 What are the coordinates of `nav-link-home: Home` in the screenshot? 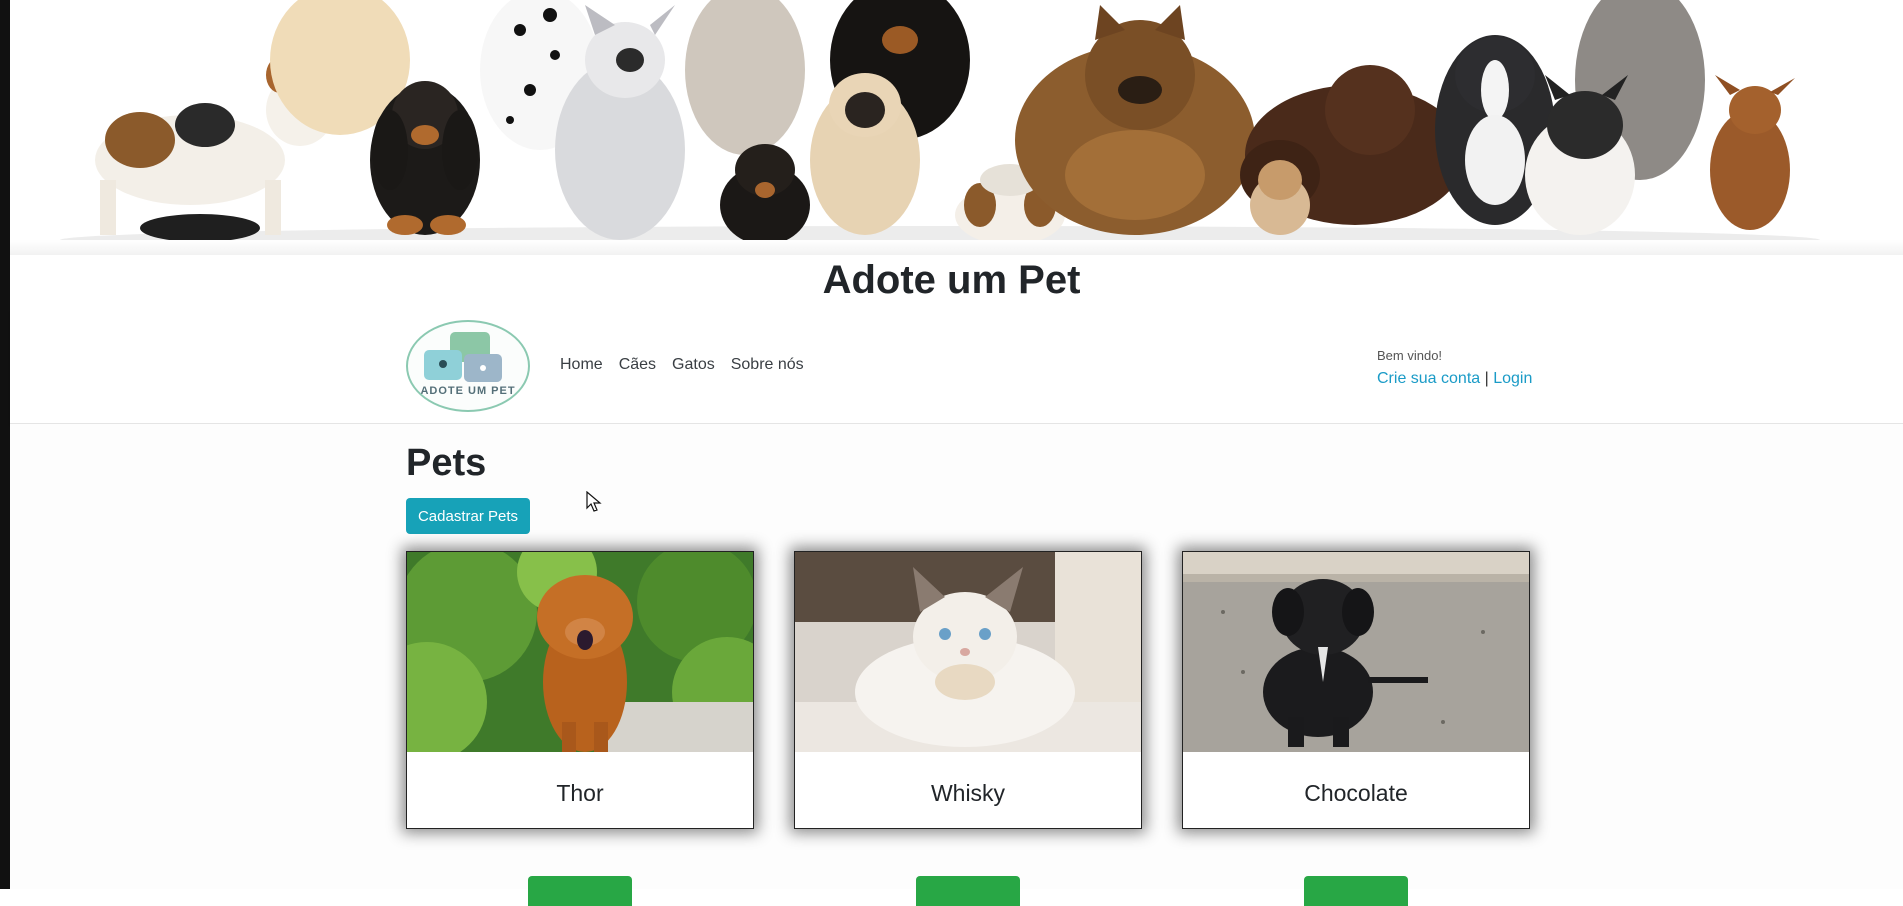 It's located at (581, 365).